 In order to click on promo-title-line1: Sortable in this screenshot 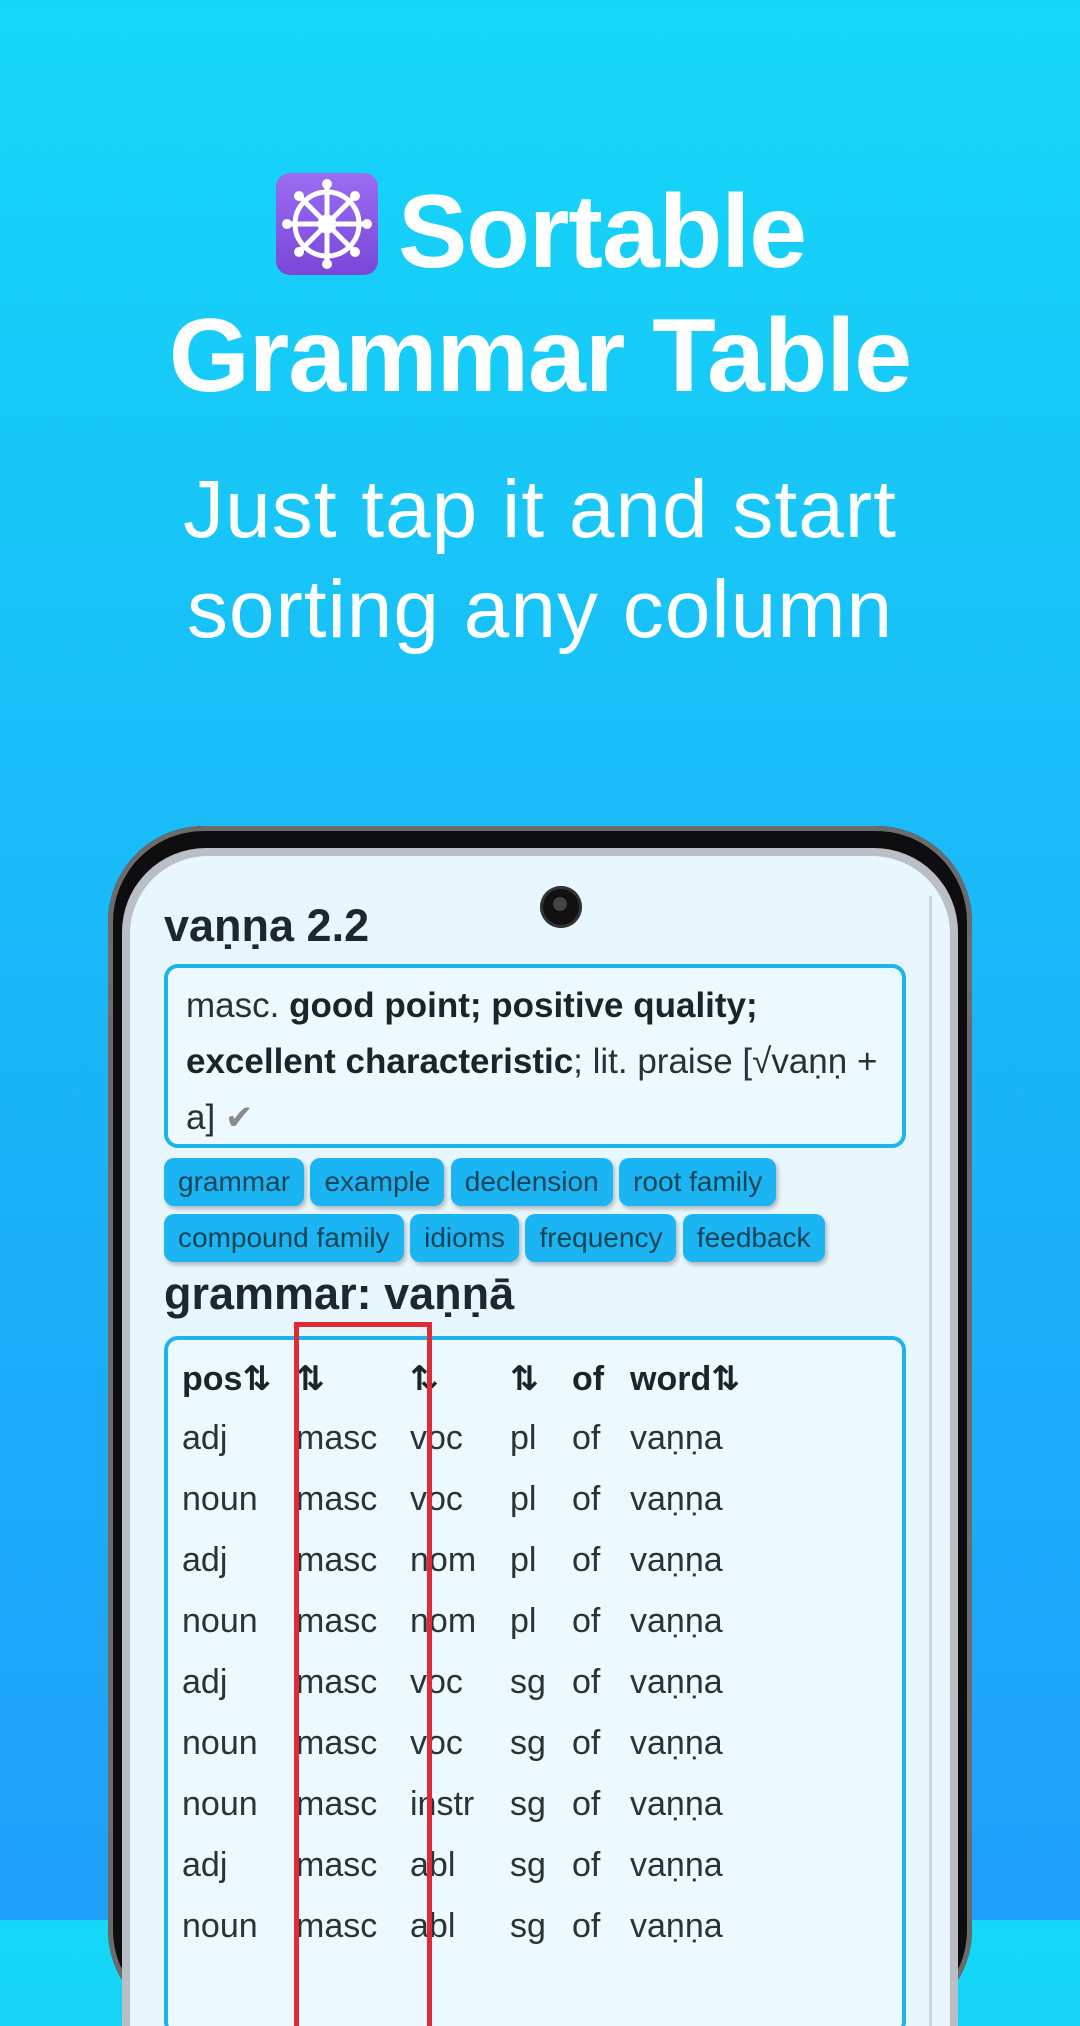, I will do `click(540, 232)`.